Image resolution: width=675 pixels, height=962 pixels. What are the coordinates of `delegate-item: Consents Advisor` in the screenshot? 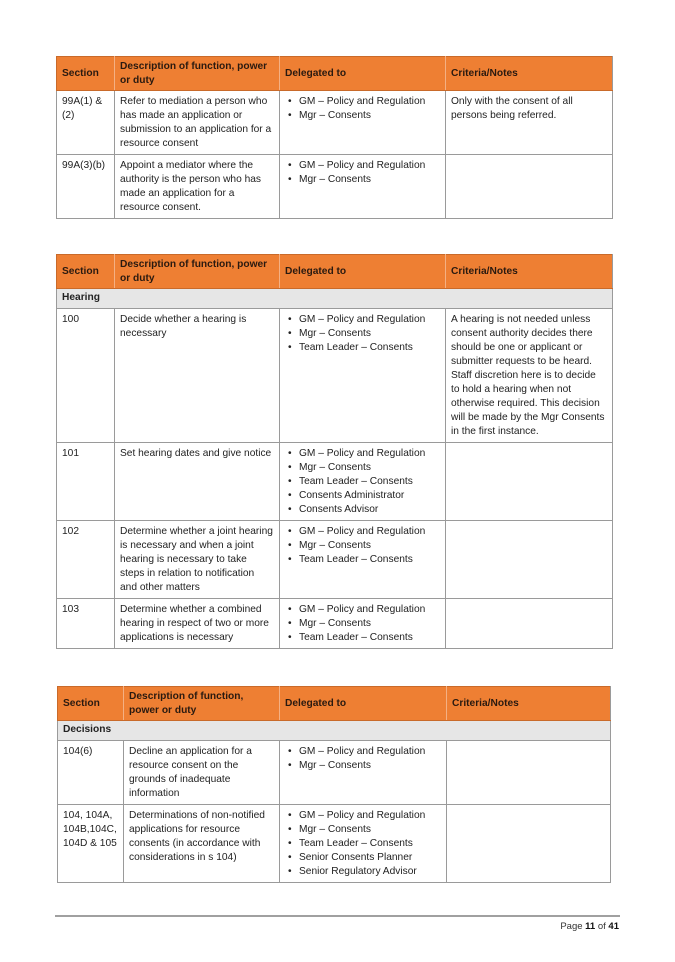 It's located at (362, 510).